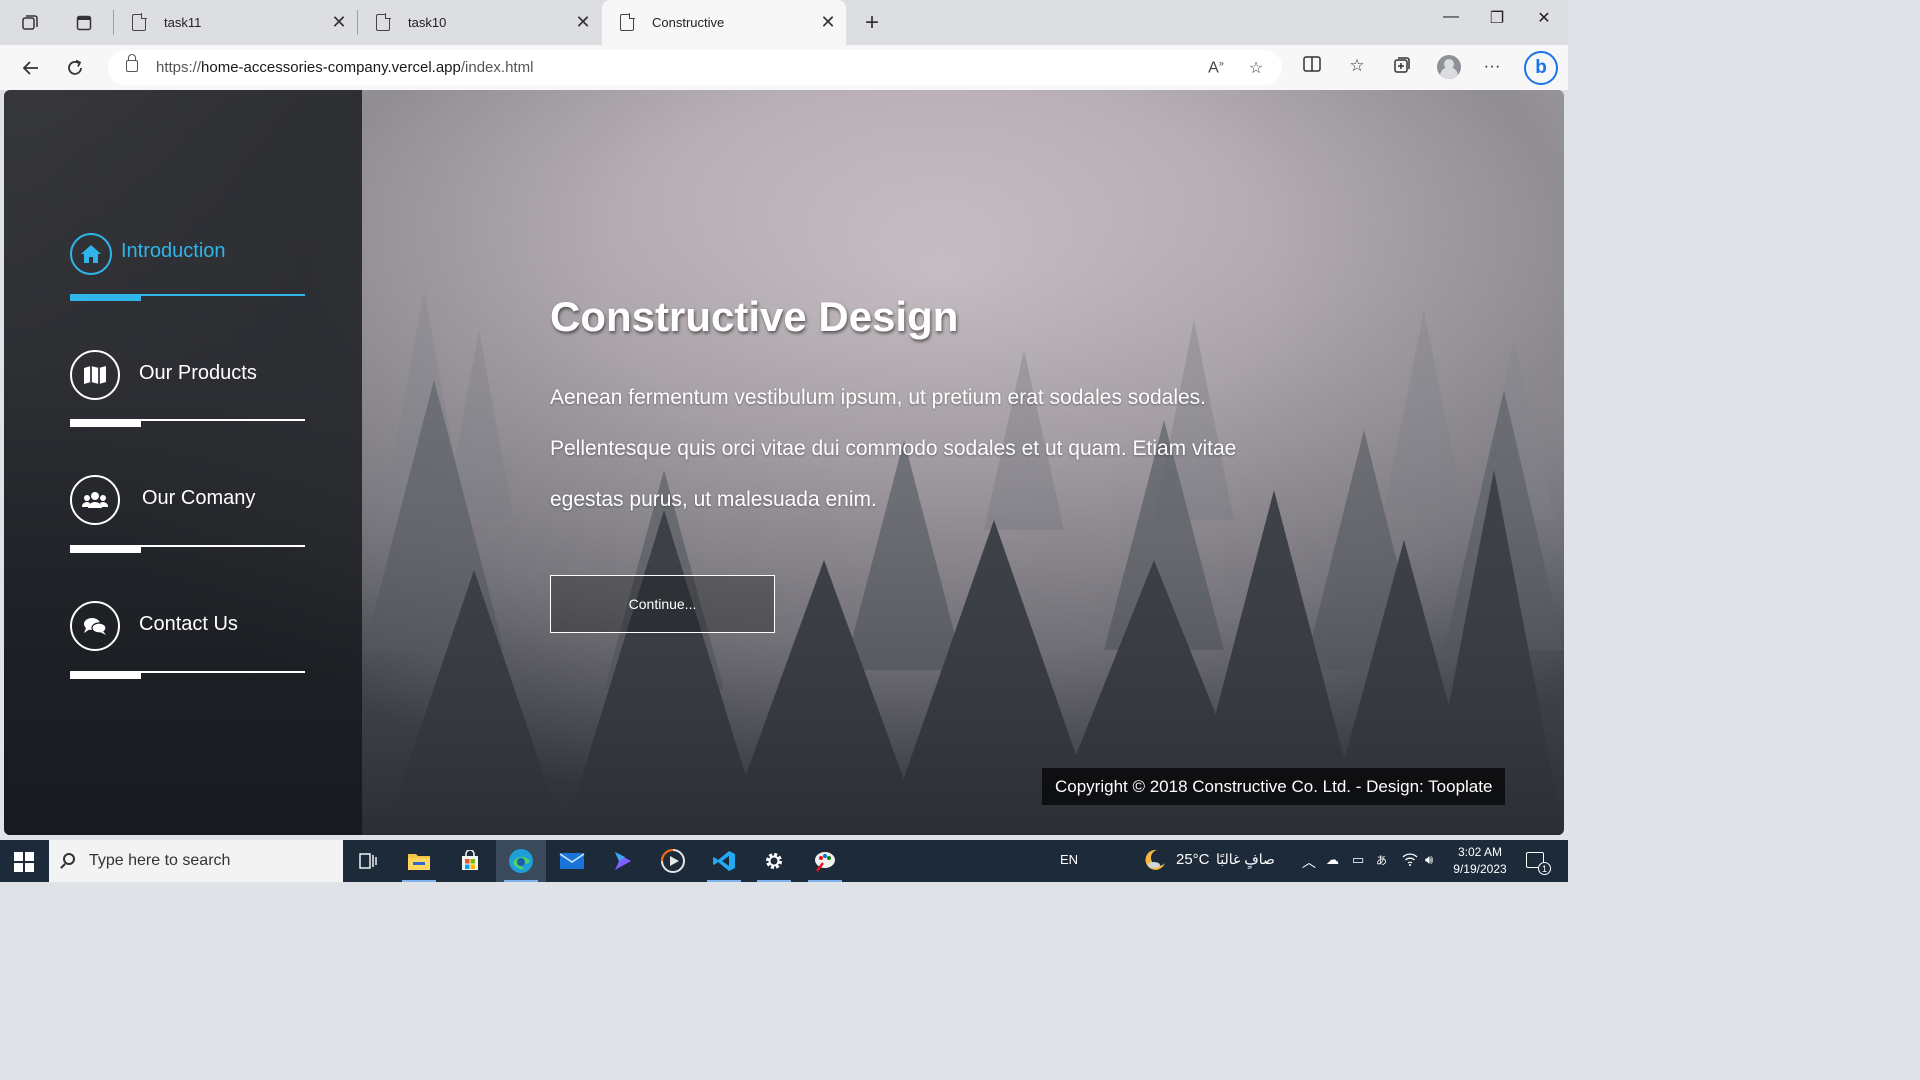 The image size is (1920, 1080). I want to click on wifi-icon, so click(1410, 860).